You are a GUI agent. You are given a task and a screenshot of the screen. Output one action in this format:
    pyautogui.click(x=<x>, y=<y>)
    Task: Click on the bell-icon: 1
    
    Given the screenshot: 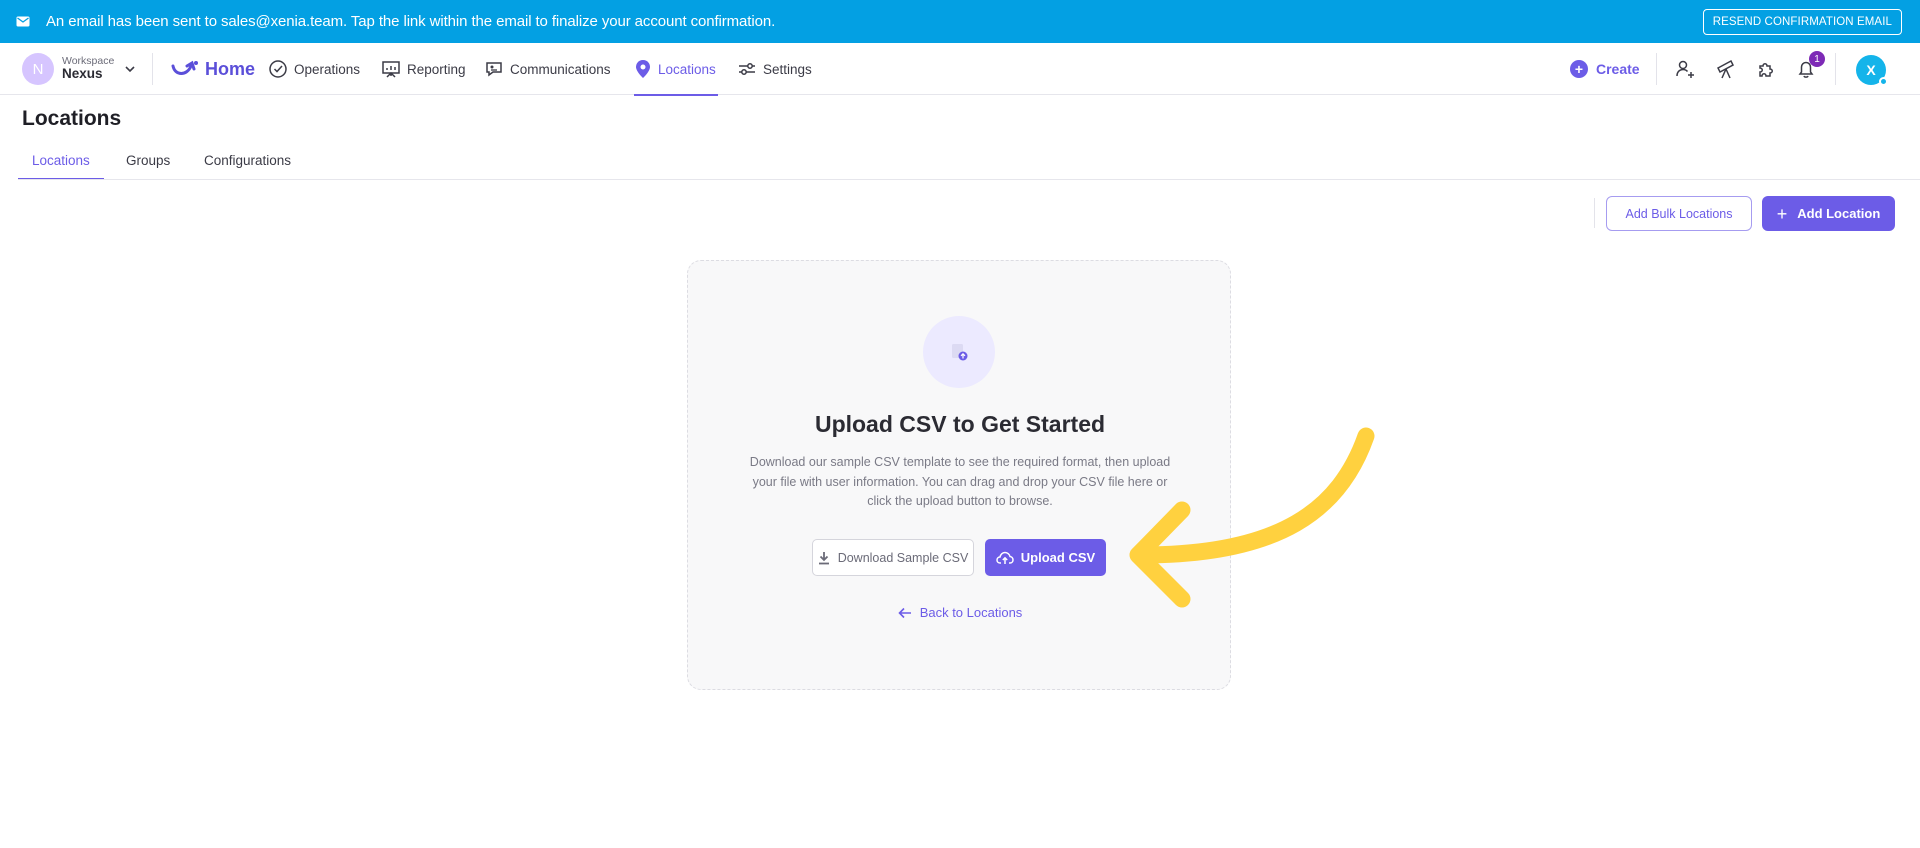 What is the action you would take?
    pyautogui.click(x=1809, y=66)
    